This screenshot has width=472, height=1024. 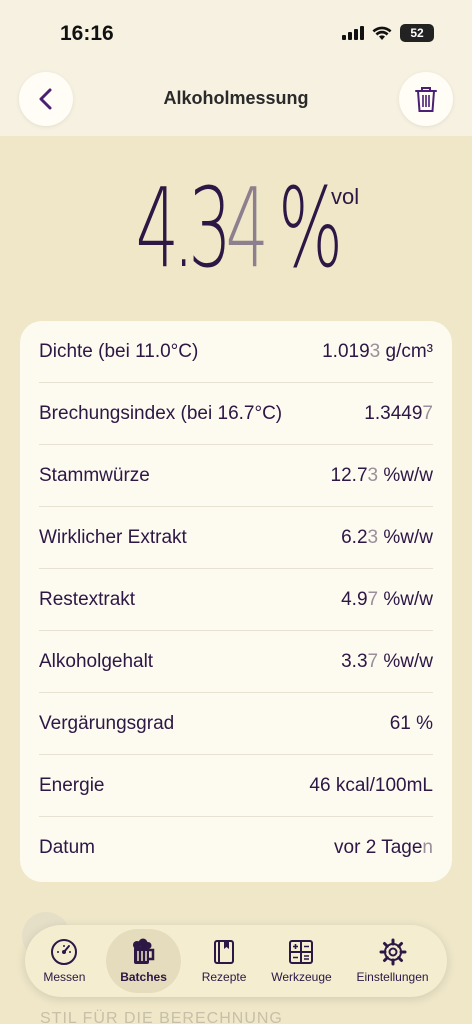 I want to click on trash-icon, so click(x=426, y=99).